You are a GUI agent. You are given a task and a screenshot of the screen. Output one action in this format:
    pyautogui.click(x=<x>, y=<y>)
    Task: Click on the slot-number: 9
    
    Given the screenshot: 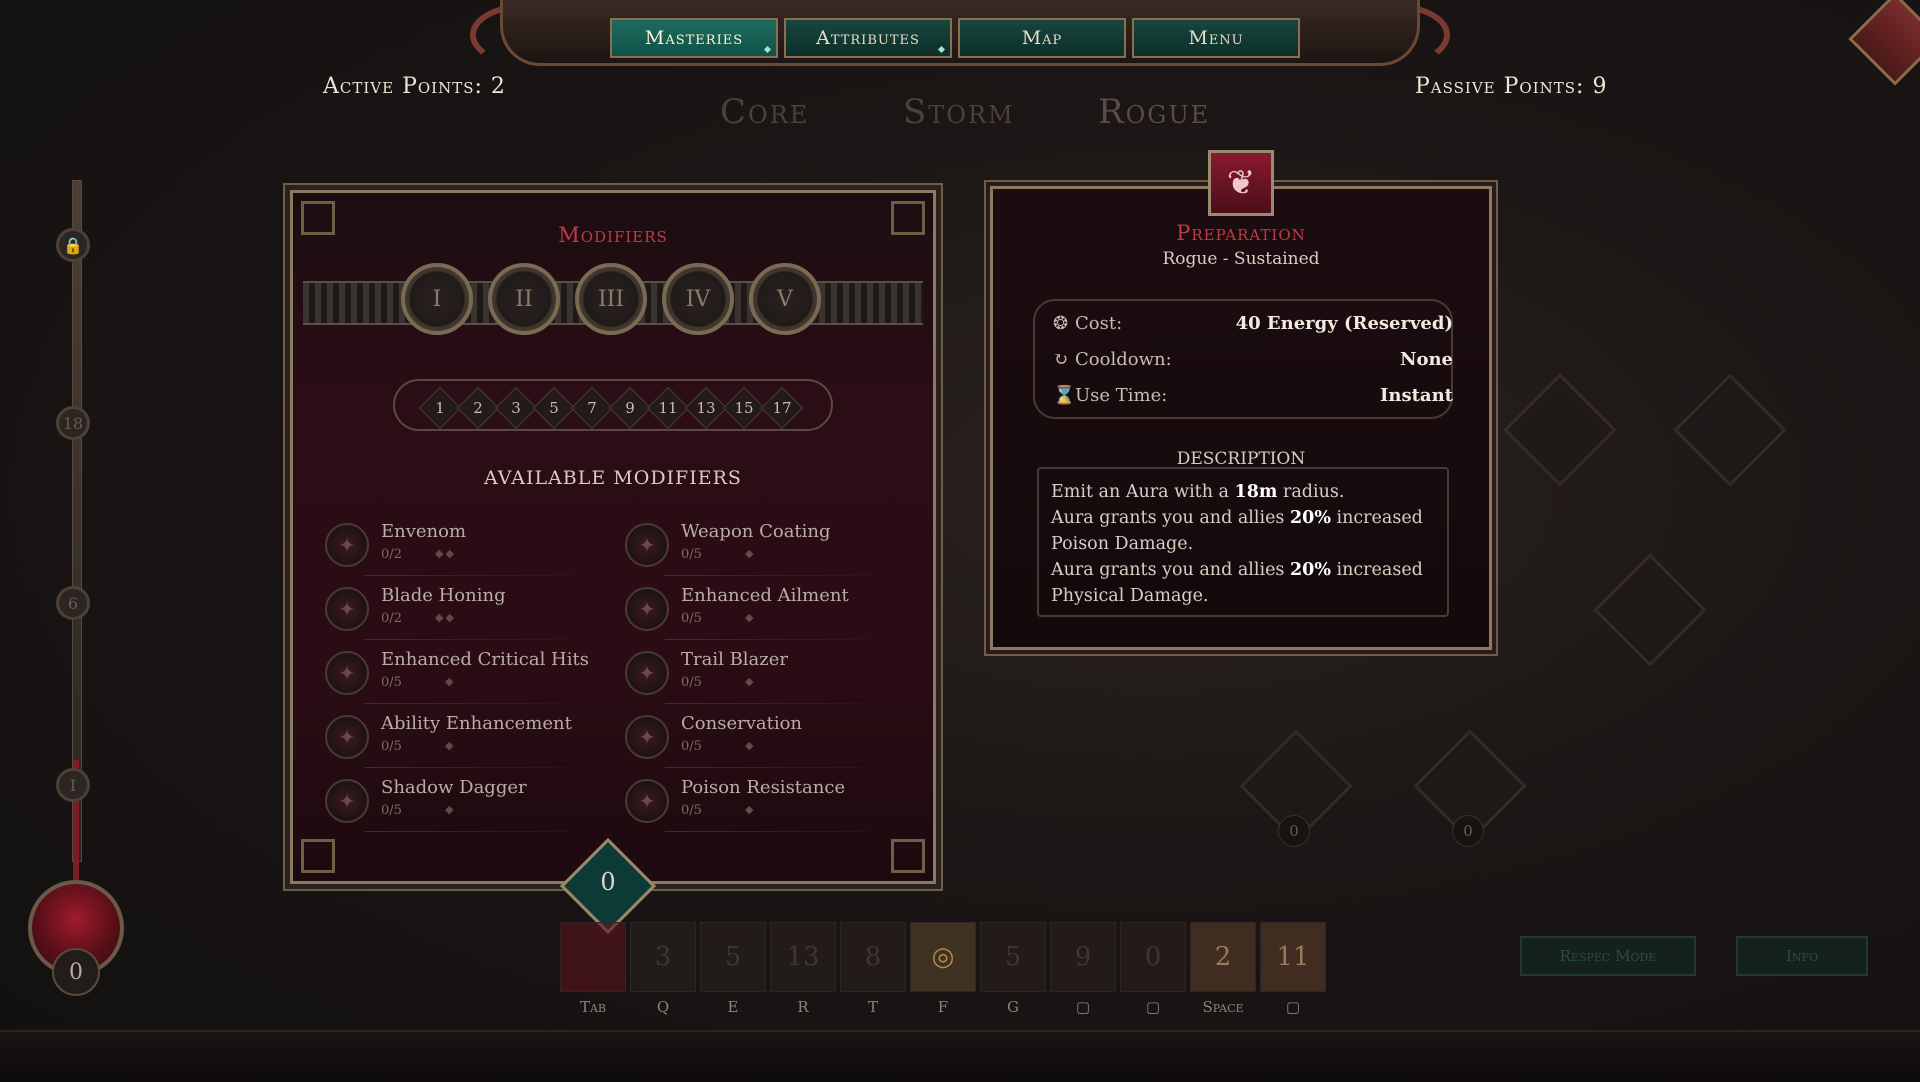 What is the action you would take?
    pyautogui.click(x=1083, y=957)
    